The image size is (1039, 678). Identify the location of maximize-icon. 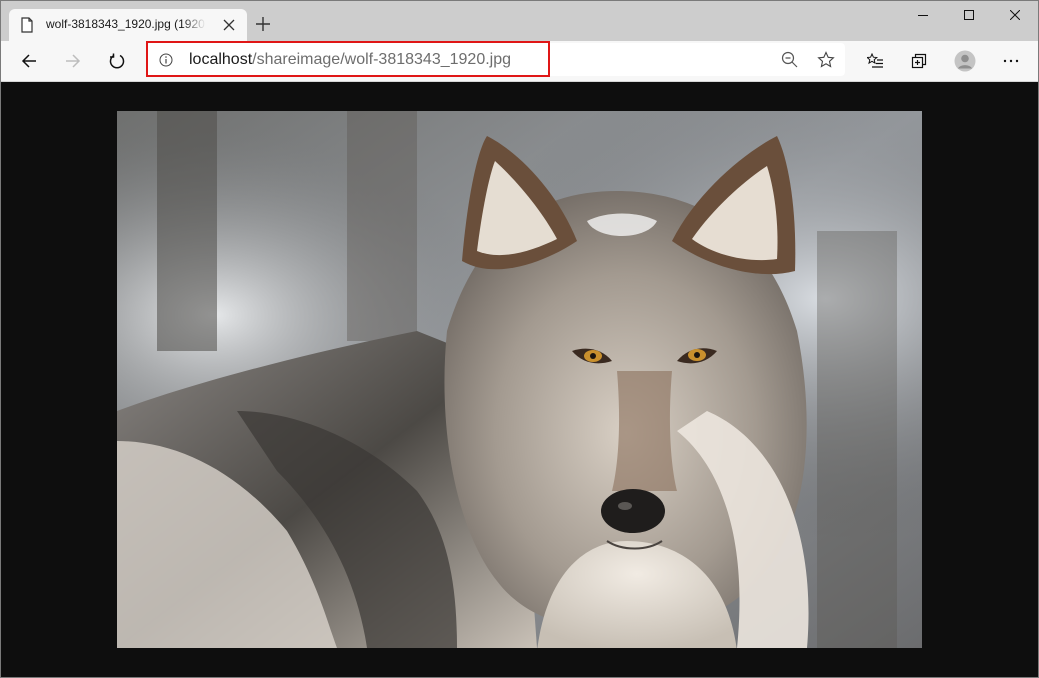
(969, 15).